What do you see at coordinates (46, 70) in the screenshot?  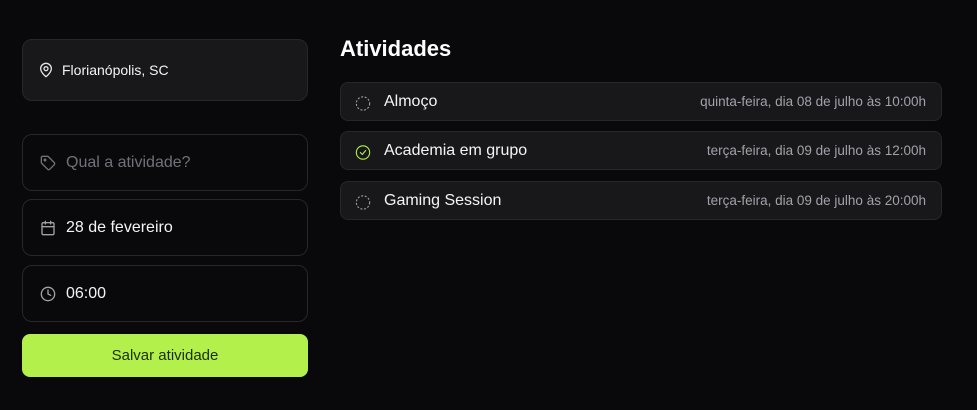 I see `map-pin-icon` at bounding box center [46, 70].